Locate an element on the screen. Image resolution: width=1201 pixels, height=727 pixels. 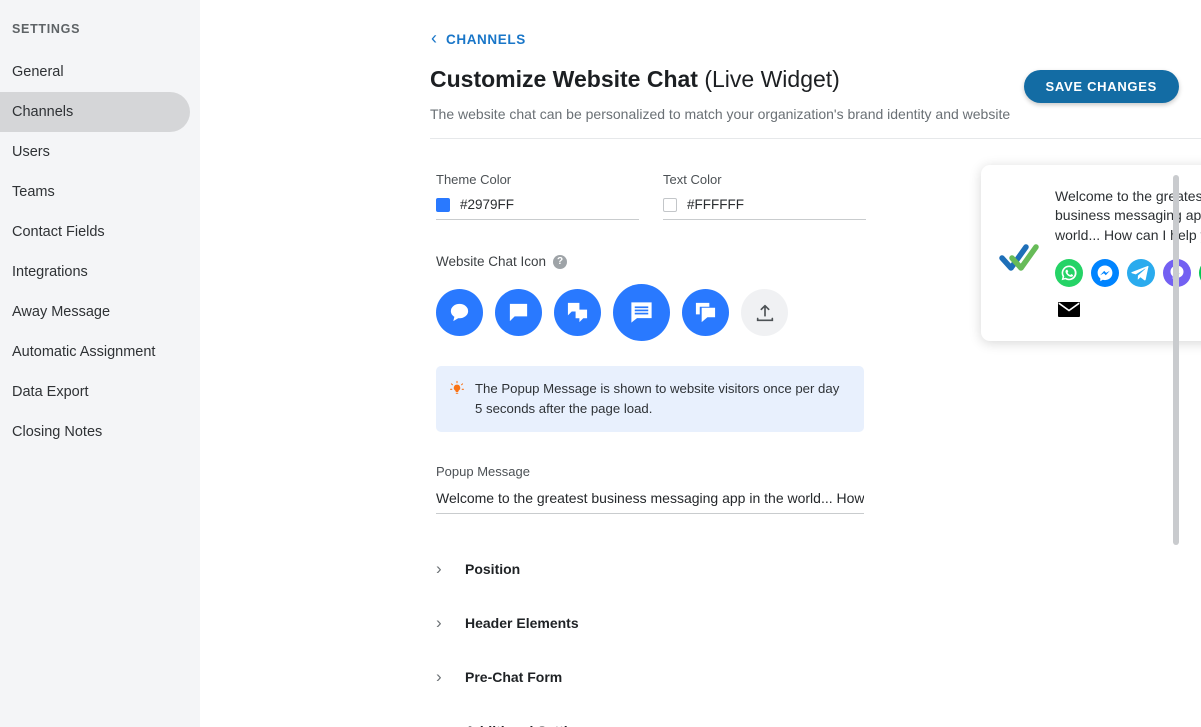
accordion-section-label: Position is located at coordinates (493, 568).